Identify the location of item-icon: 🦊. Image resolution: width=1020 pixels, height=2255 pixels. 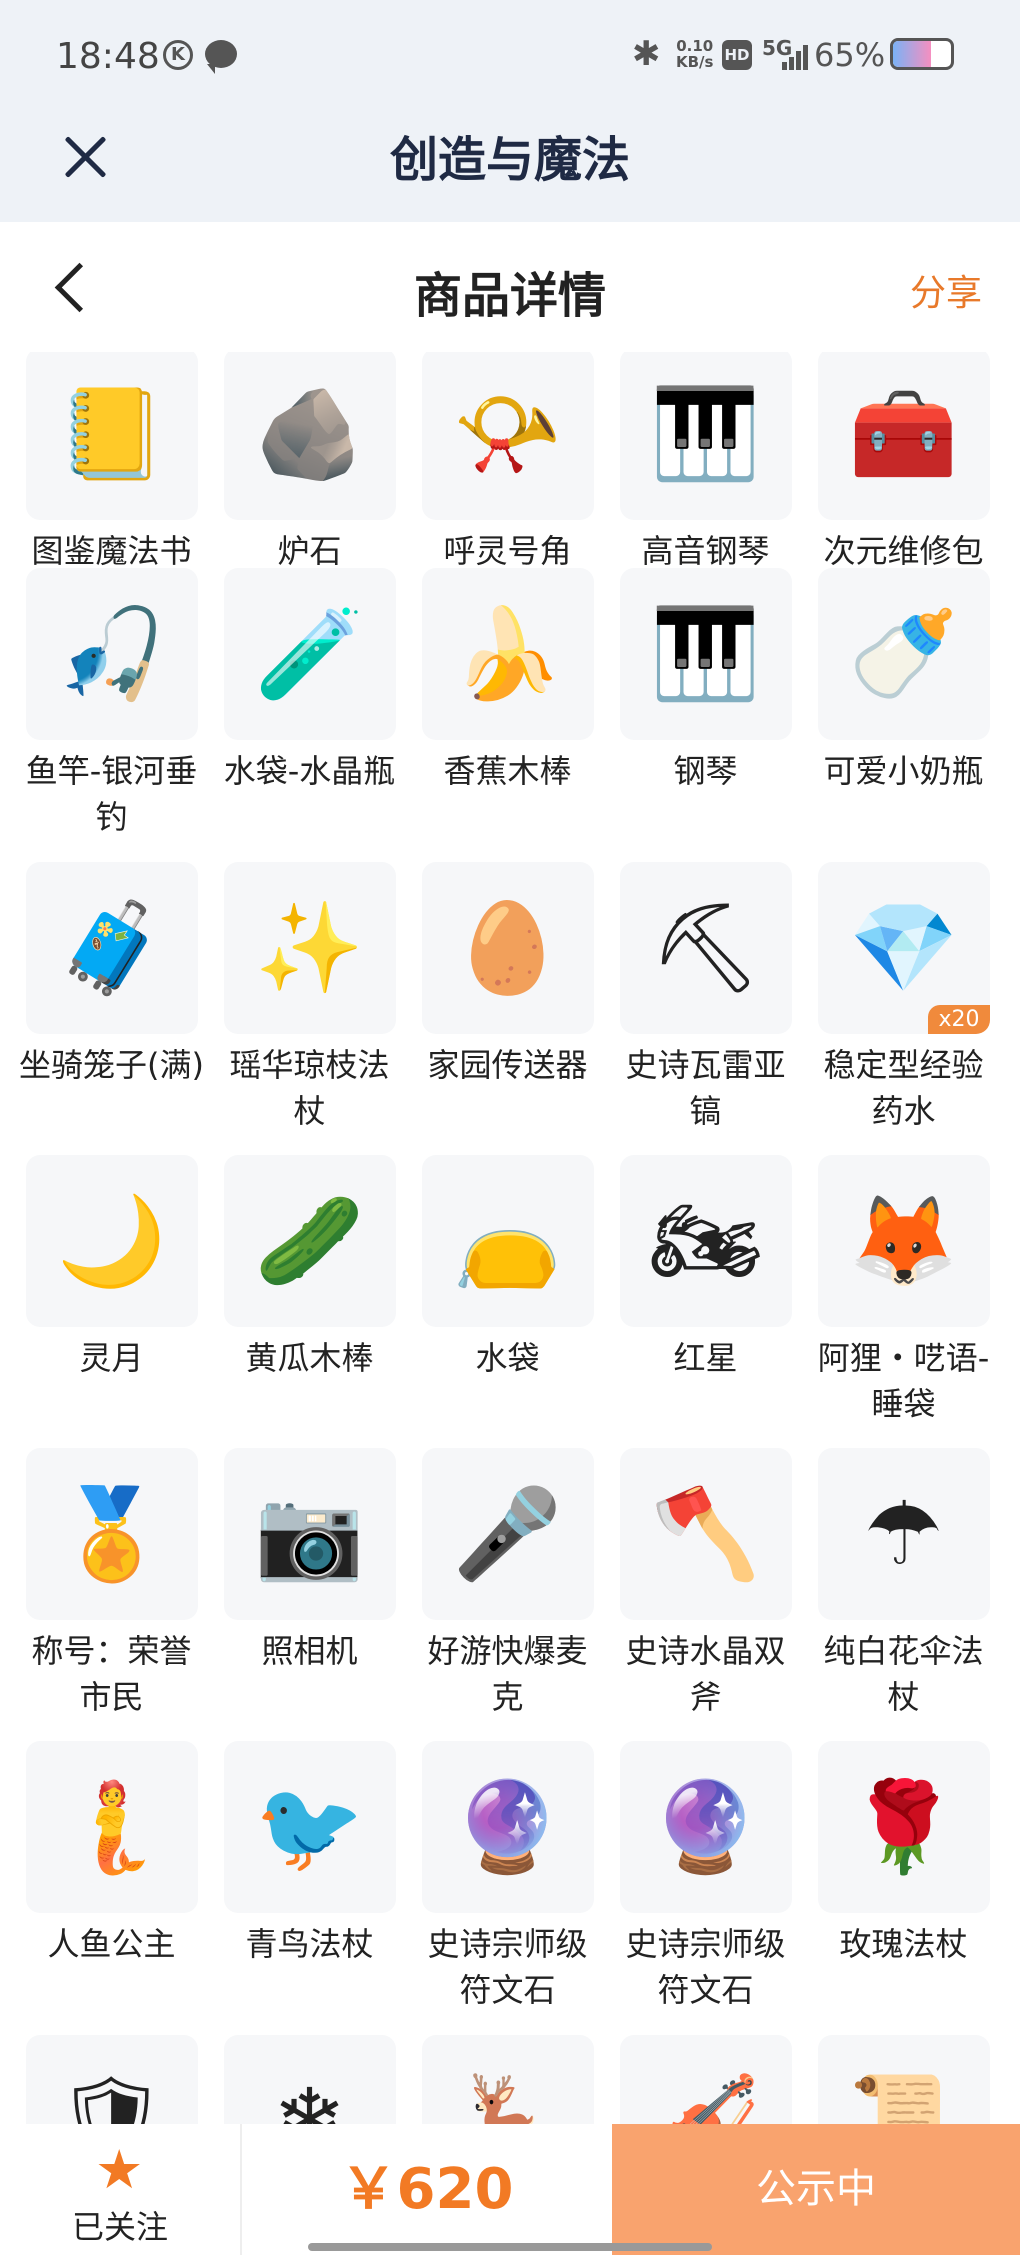
(903, 1240).